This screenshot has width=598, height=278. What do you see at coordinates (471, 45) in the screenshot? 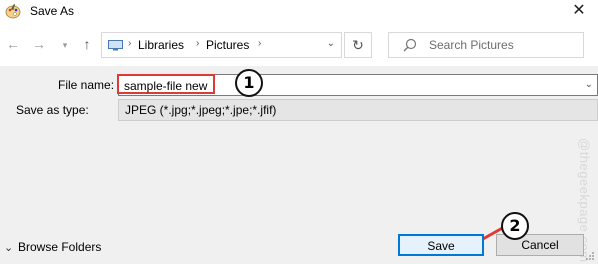
I see `search-placeholder: Search Pictures` at bounding box center [471, 45].